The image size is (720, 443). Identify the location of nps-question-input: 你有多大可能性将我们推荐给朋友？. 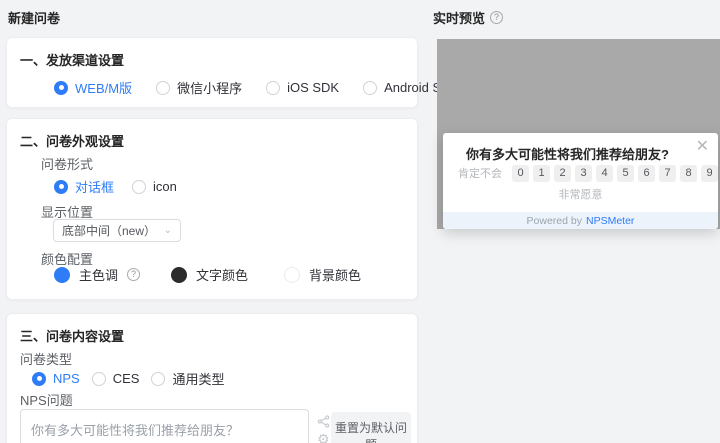
(164, 426).